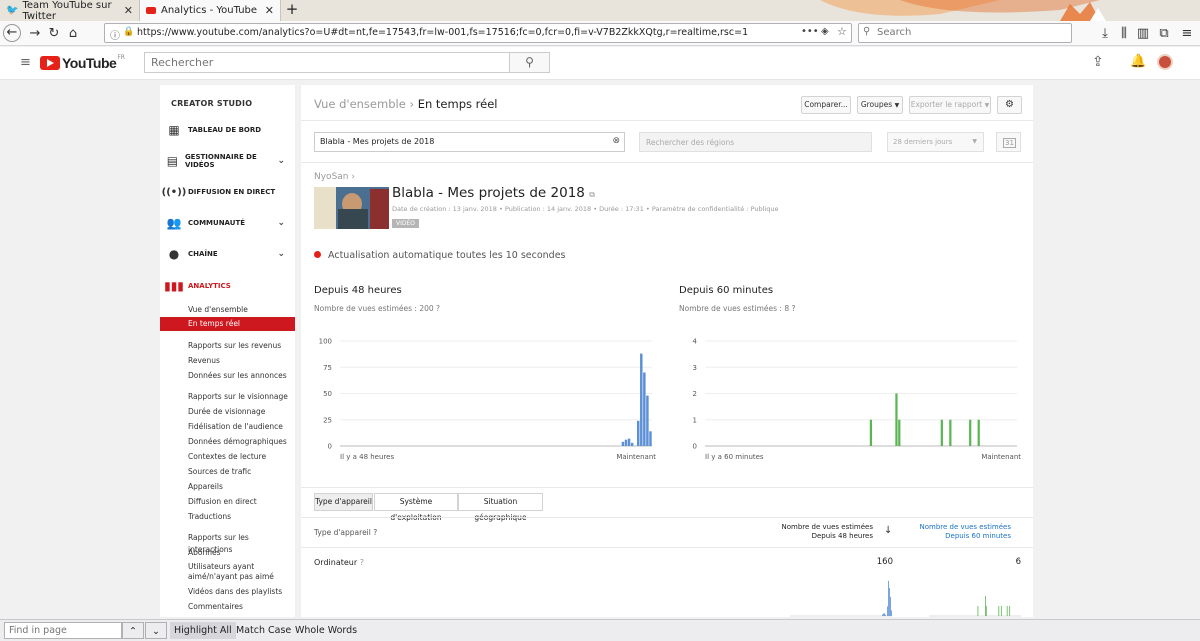  What do you see at coordinates (70, 10) in the screenshot?
I see `browser-tab-twitter: 🐦 Team YouTube sur Twitter ✕` at bounding box center [70, 10].